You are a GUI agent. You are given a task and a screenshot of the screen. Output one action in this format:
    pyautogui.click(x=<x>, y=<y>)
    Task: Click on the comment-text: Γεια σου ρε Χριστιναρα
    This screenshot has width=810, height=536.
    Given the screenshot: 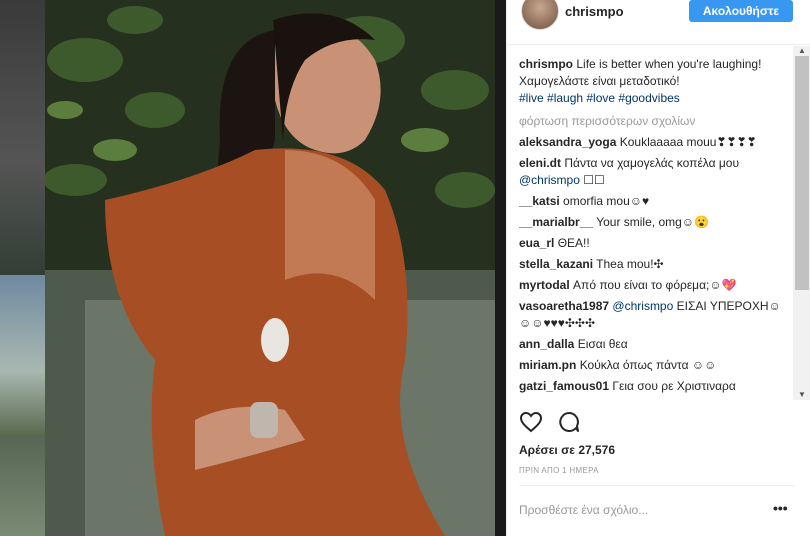 What is the action you would take?
    pyautogui.click(x=674, y=386)
    